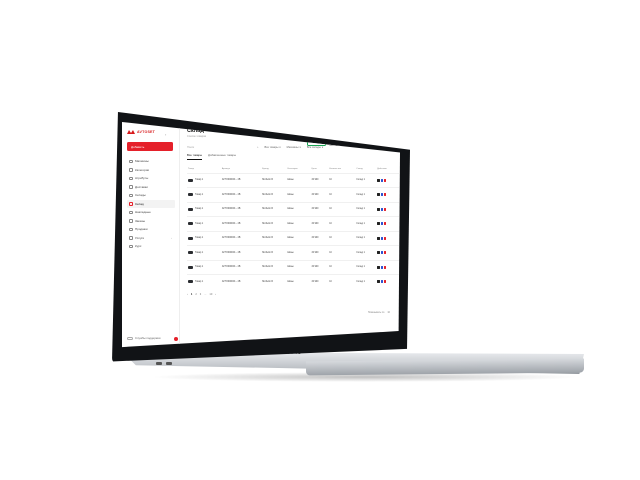 The height and width of the screenshot is (480, 640). What do you see at coordinates (210, 294) in the screenshot?
I see `page-number: 10` at bounding box center [210, 294].